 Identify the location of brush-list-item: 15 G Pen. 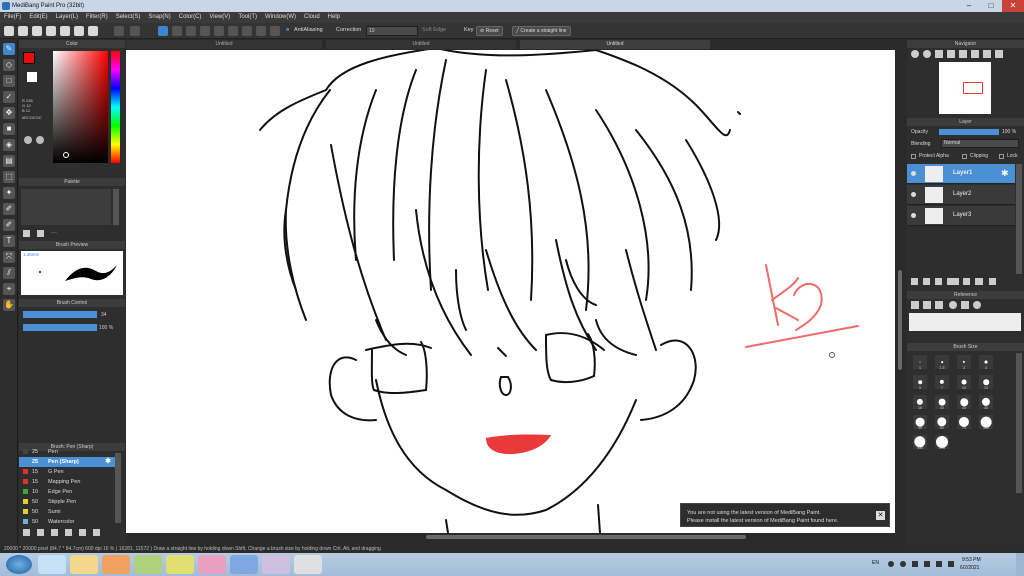
(67, 472).